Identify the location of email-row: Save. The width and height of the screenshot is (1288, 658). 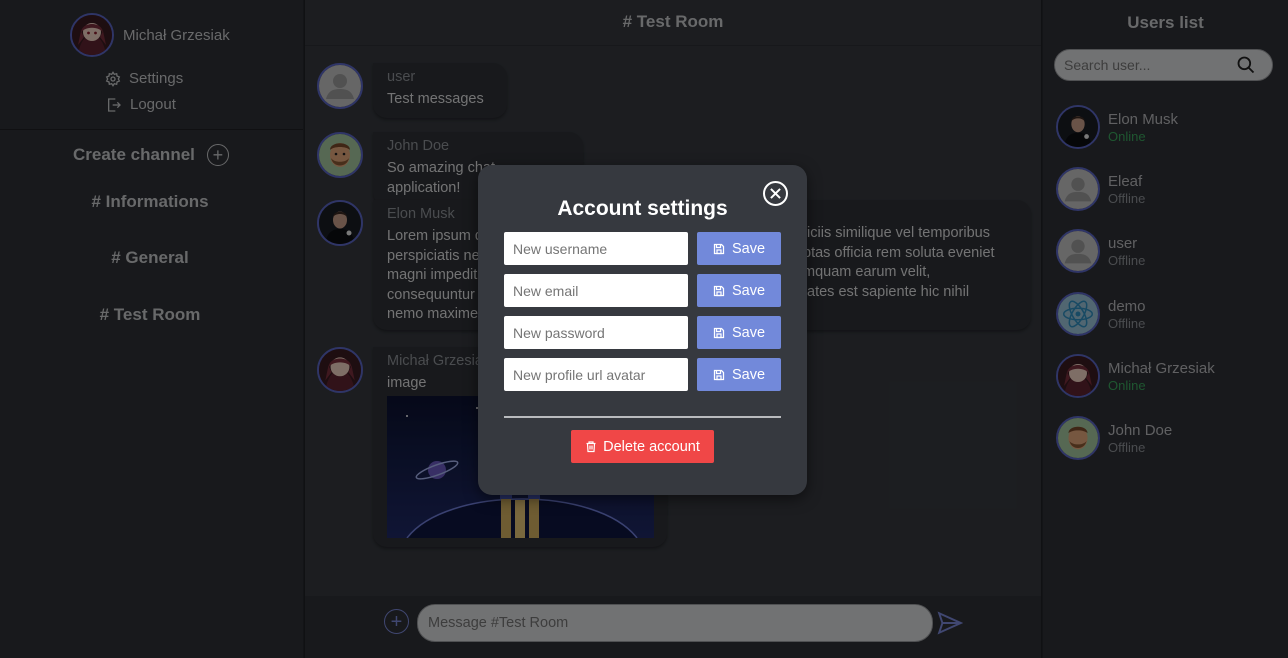
(642, 290).